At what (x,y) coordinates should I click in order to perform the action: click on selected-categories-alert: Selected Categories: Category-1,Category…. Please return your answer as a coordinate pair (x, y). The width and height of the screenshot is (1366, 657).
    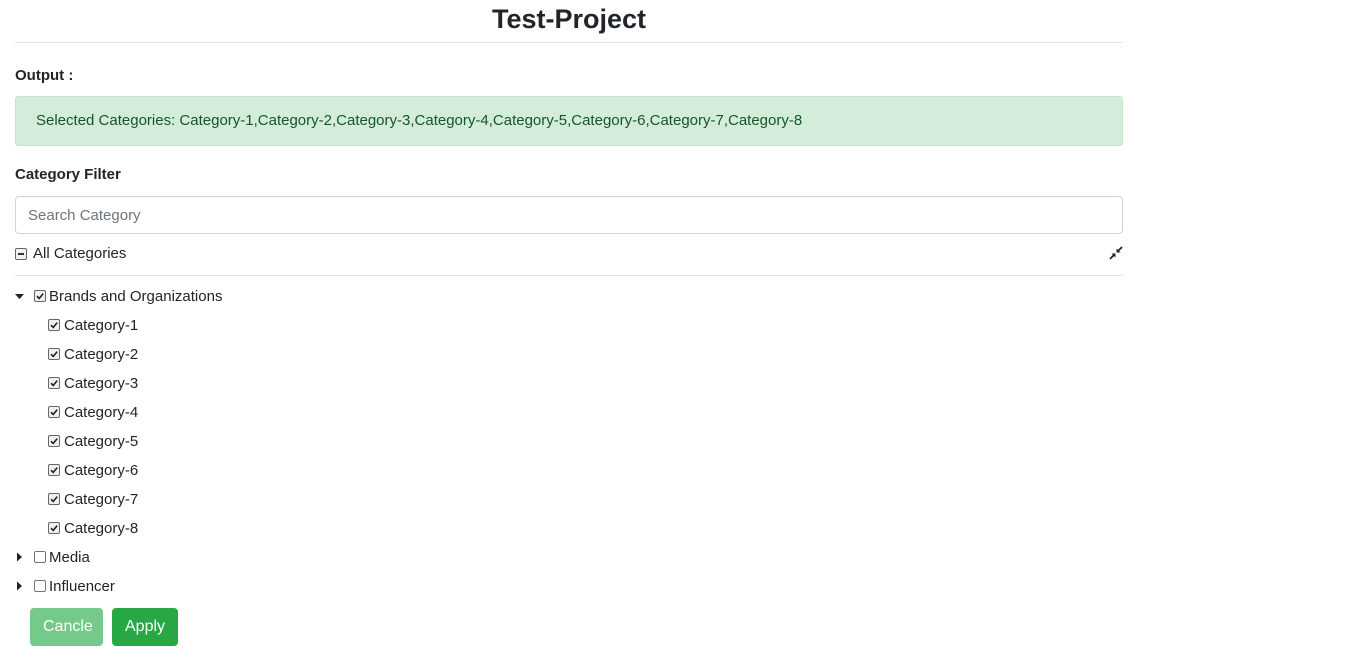
    Looking at the image, I should click on (569, 121).